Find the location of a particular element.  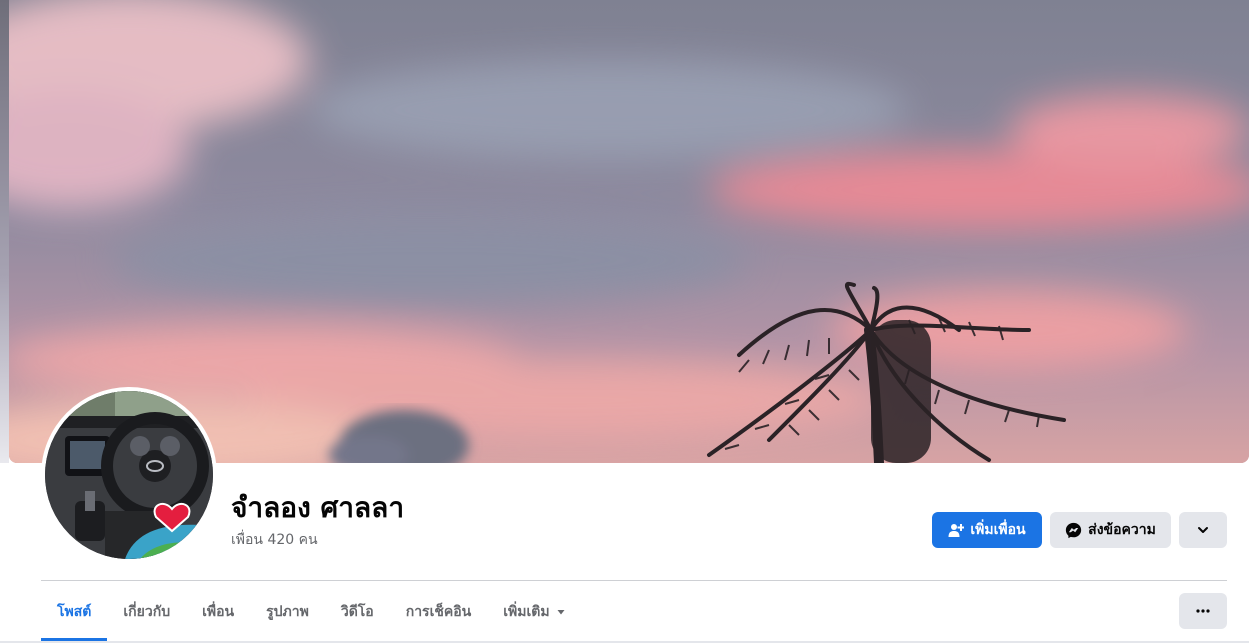

tab-label: เกี่ยวกับ is located at coordinates (147, 612).